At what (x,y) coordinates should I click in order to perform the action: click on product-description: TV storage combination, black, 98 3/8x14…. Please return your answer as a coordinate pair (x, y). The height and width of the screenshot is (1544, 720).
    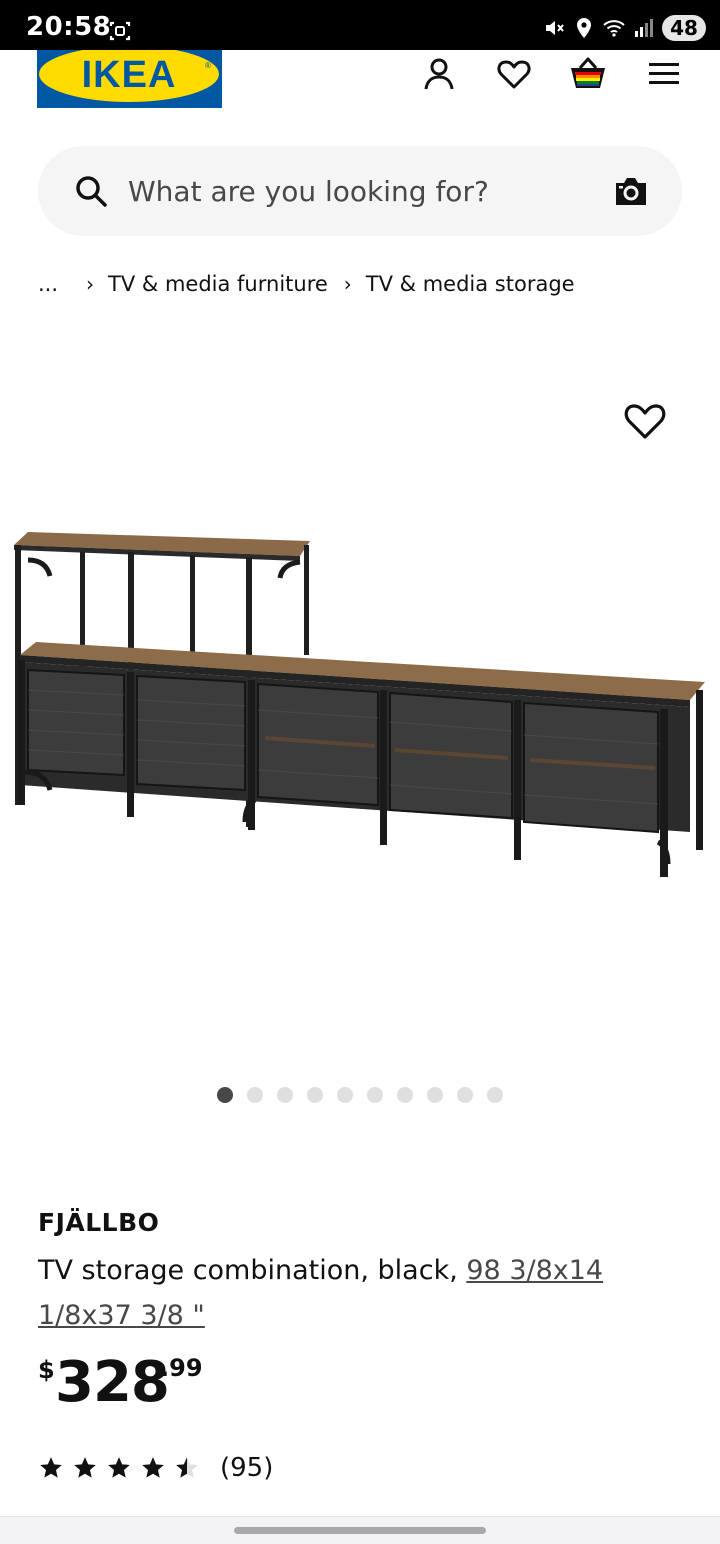
    Looking at the image, I should click on (358, 1293).